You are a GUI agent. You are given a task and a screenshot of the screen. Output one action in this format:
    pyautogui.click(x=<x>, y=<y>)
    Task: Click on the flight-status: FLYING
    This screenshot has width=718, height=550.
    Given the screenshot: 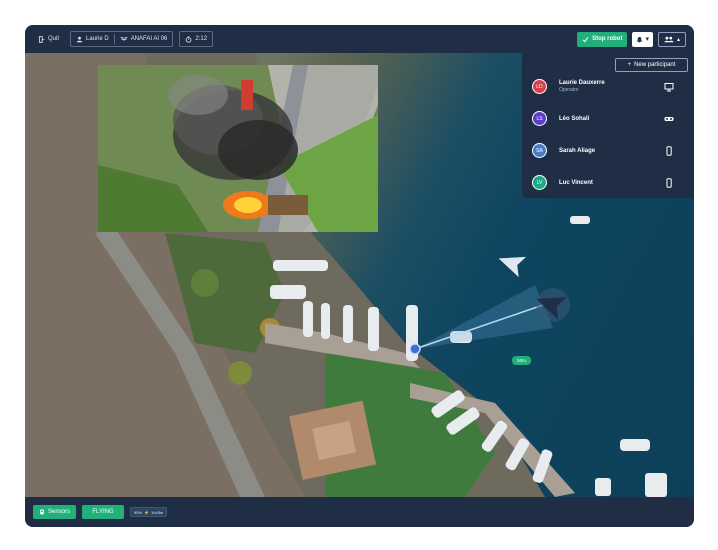 What is the action you would take?
    pyautogui.click(x=103, y=512)
    